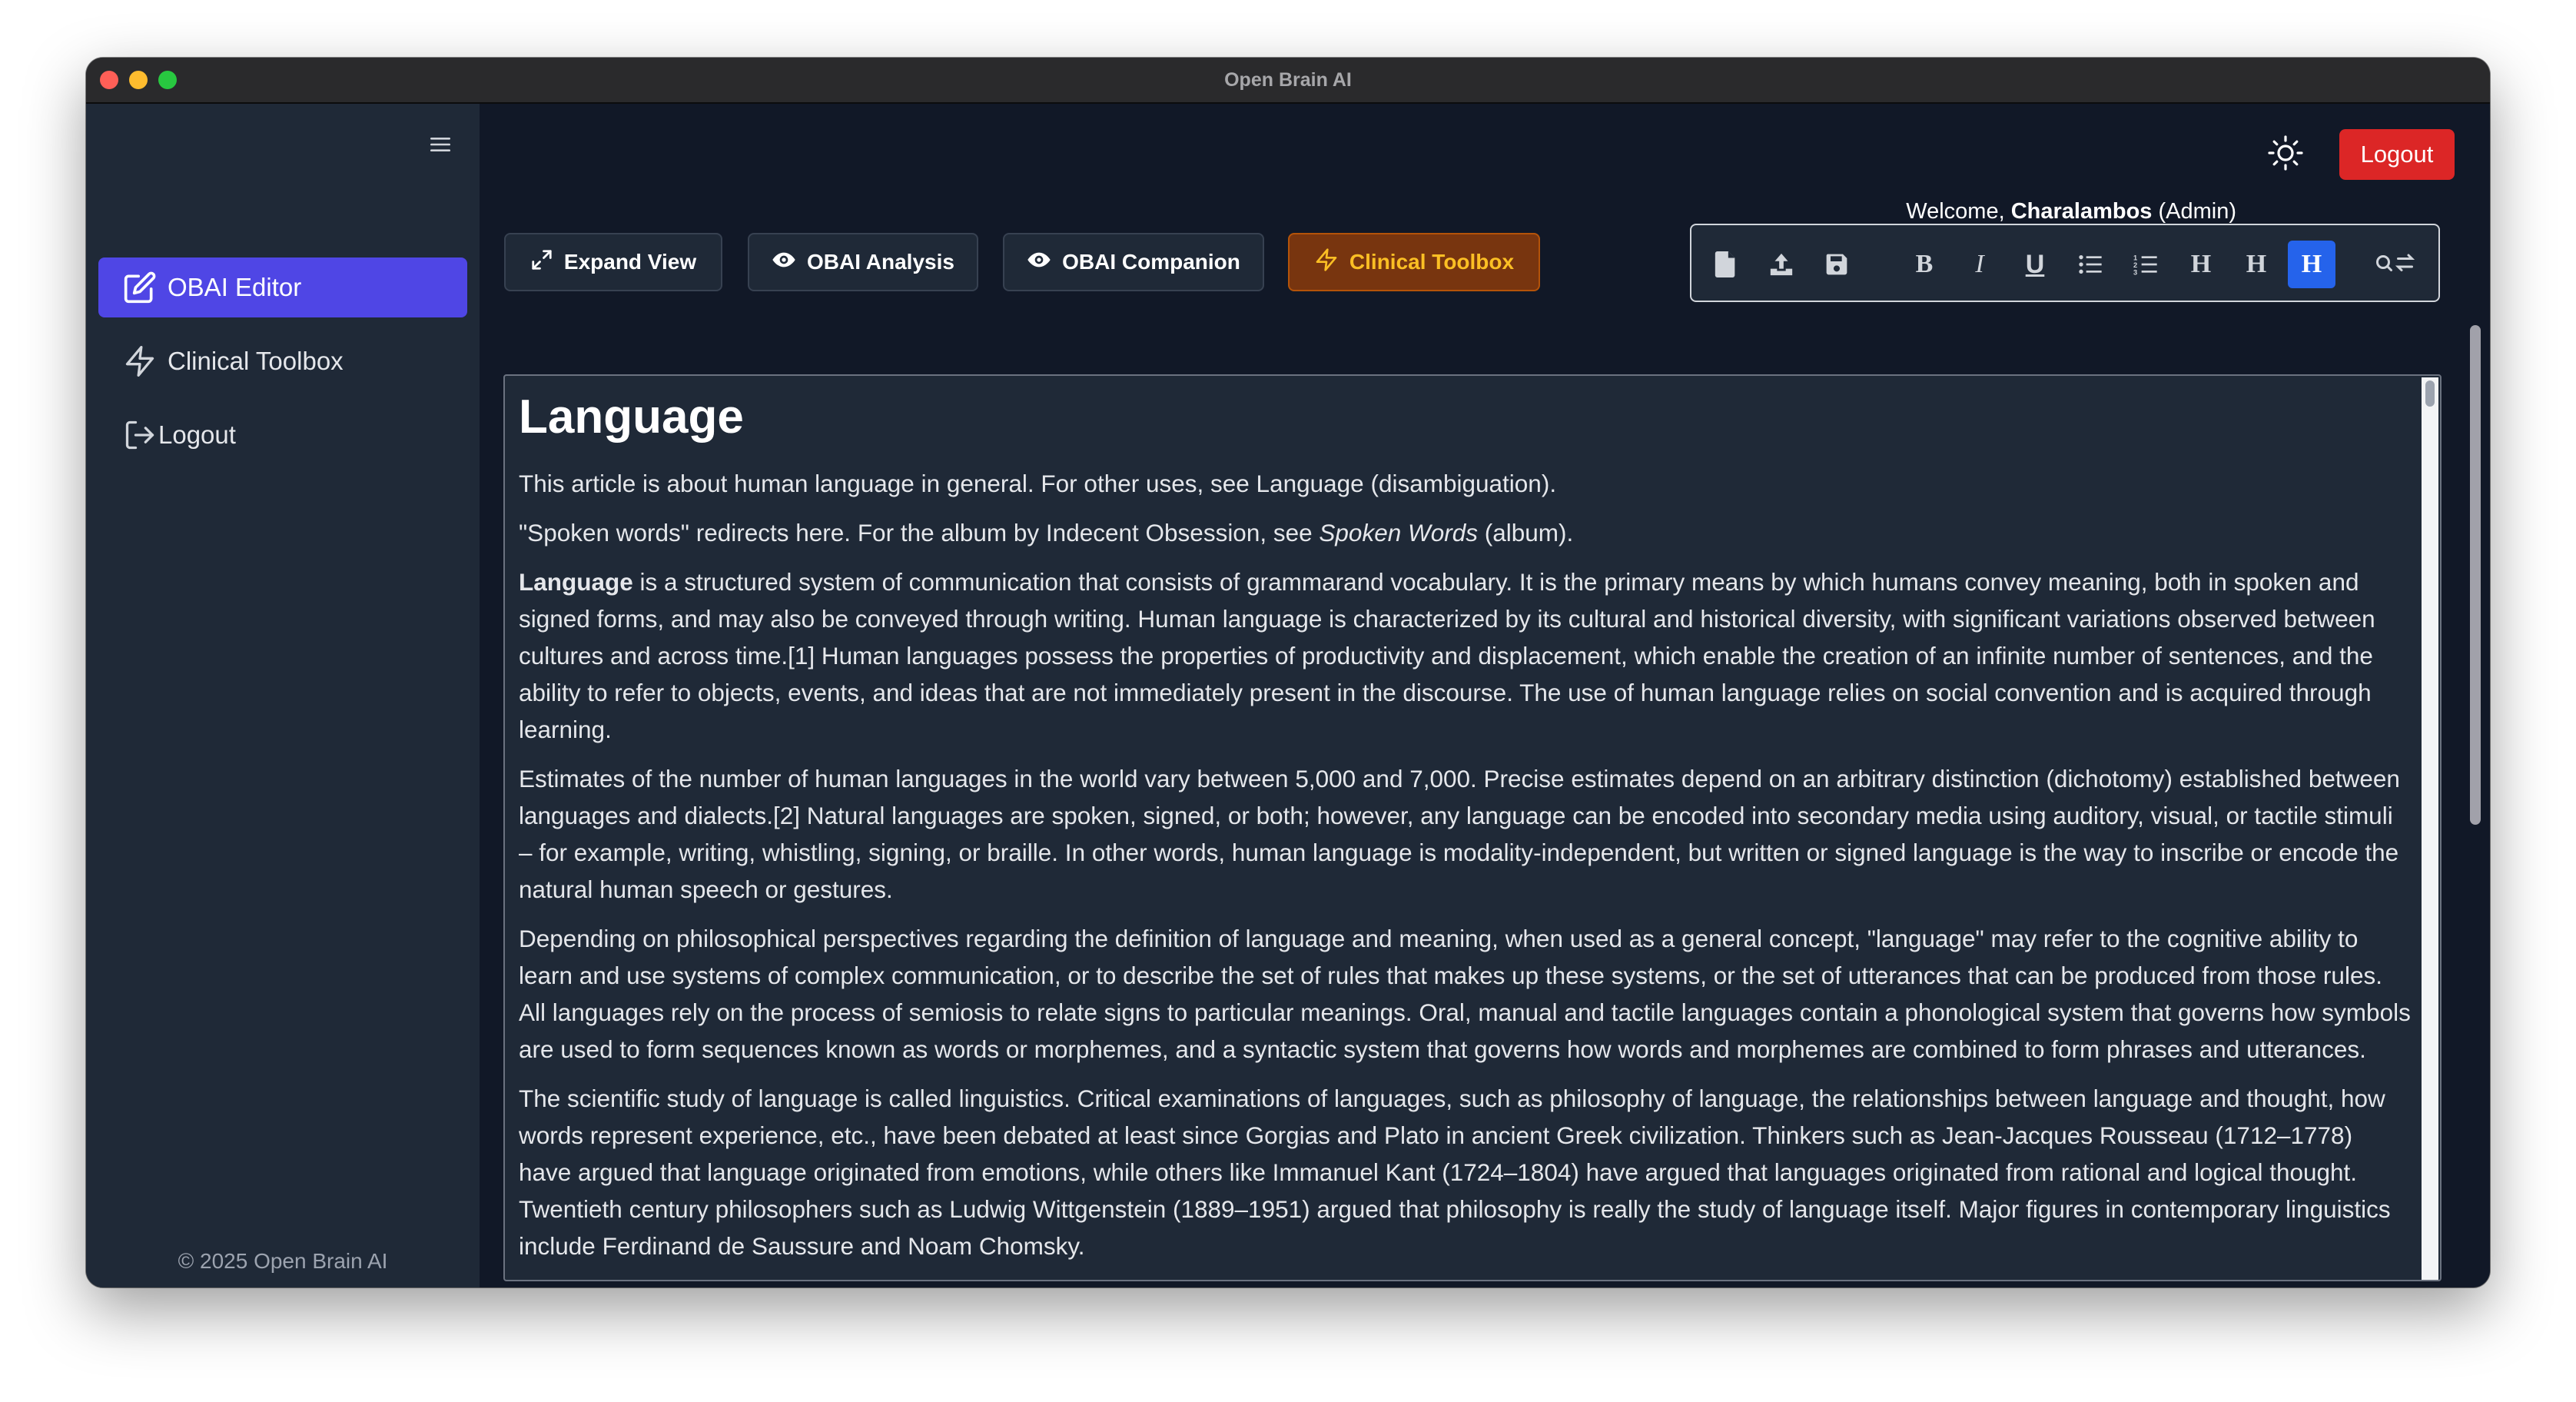 The image size is (2576, 1402). What do you see at coordinates (2311, 264) in the screenshot?
I see `heading-3-icon: H` at bounding box center [2311, 264].